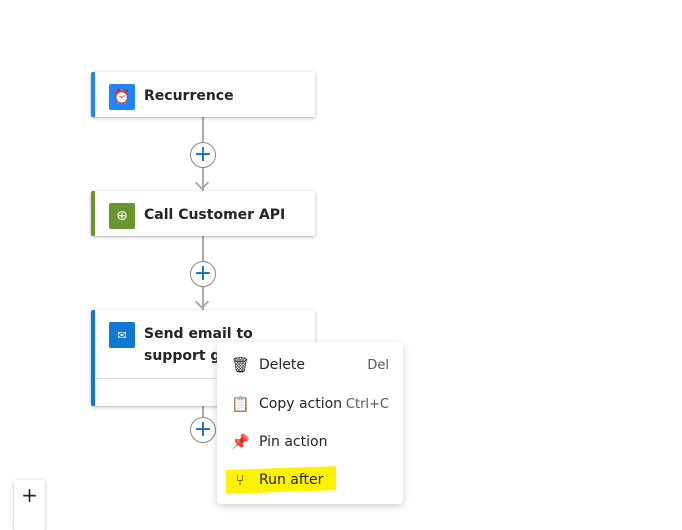 This screenshot has width=682, height=530. Describe the element at coordinates (367, 404) in the screenshot. I see `shortcut: Ctrl+C` at that location.